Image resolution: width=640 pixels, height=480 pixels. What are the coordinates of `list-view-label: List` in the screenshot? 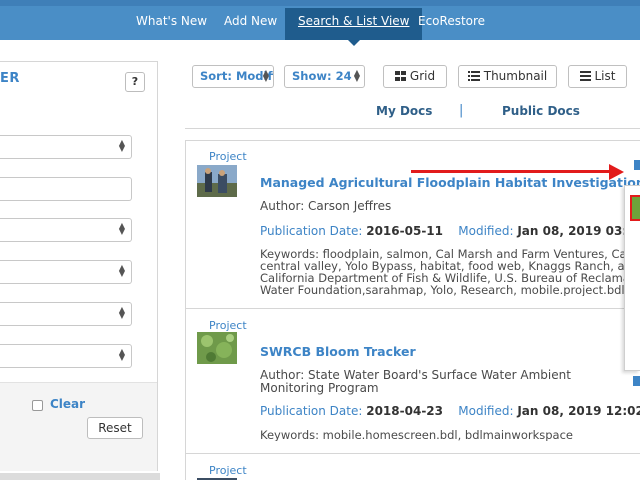 It's located at (605, 76).